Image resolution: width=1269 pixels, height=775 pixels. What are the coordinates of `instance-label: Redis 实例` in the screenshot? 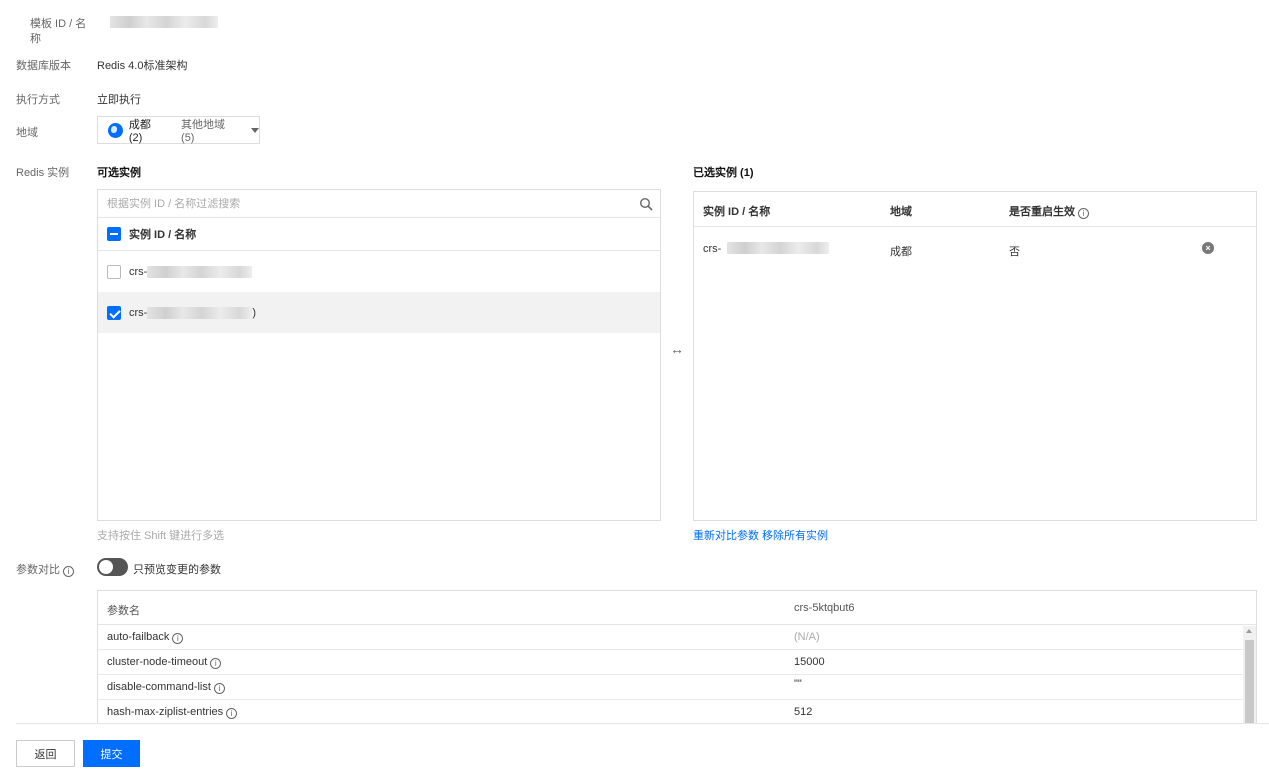 It's located at (43, 173).